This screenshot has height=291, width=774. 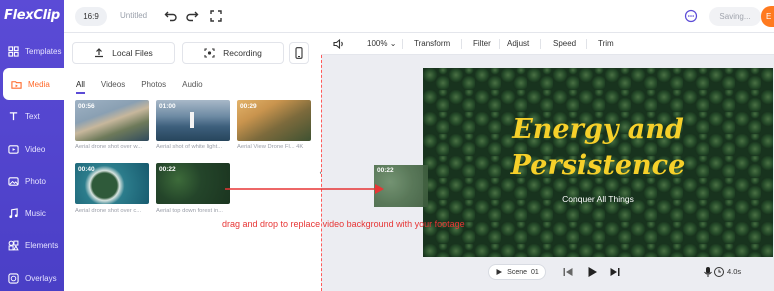 What do you see at coordinates (86, 106) in the screenshot?
I see `clip-duration: 00:56` at bounding box center [86, 106].